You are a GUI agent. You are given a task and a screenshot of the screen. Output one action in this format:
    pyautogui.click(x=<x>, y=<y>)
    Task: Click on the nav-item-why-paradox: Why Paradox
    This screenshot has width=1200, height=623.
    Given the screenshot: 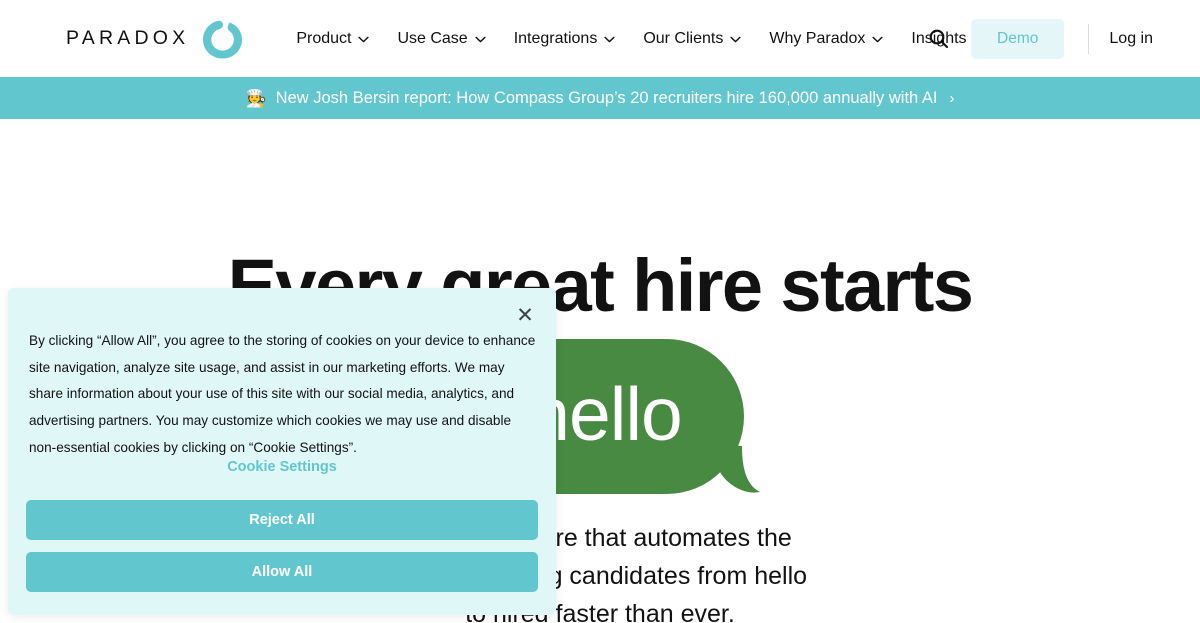 What is the action you would take?
    pyautogui.click(x=826, y=39)
    